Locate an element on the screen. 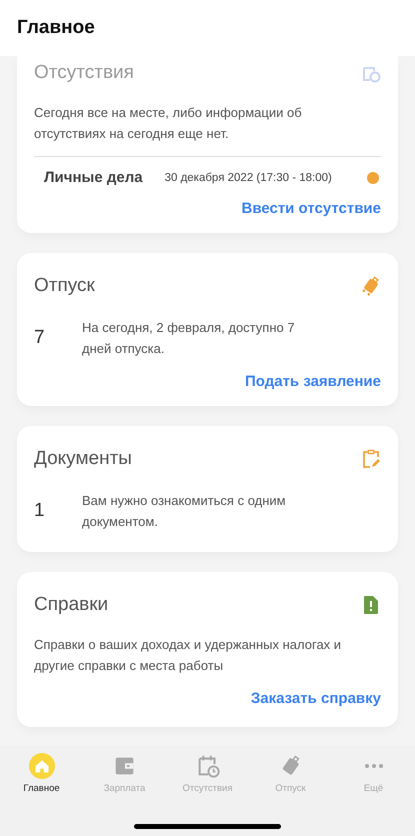 The width and height of the screenshot is (415, 836). count-value: 1 is located at coordinates (40, 510).